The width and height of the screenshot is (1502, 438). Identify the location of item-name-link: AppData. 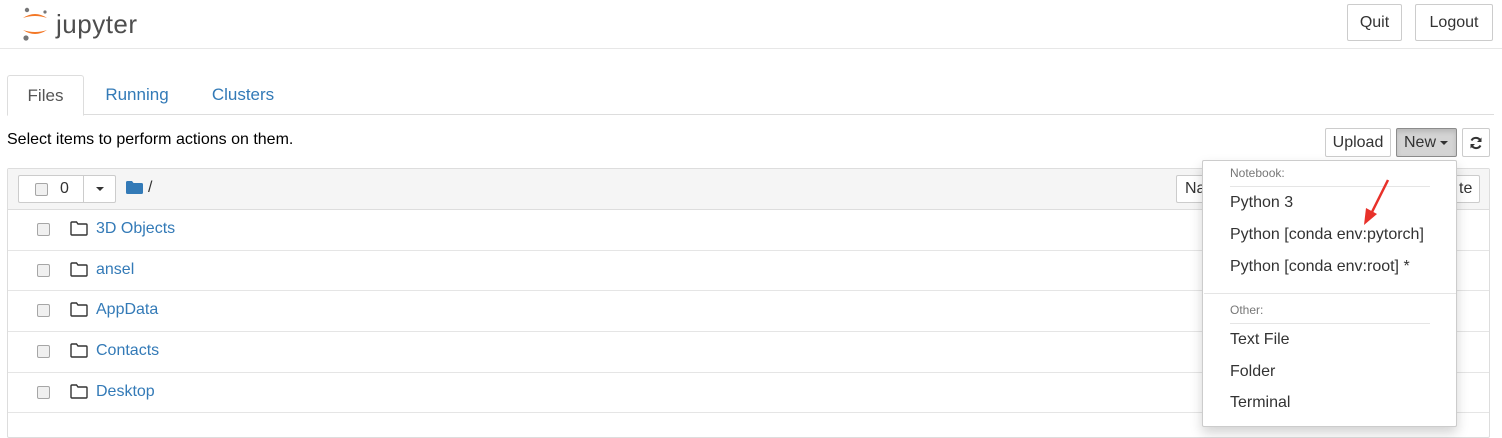
(127, 310).